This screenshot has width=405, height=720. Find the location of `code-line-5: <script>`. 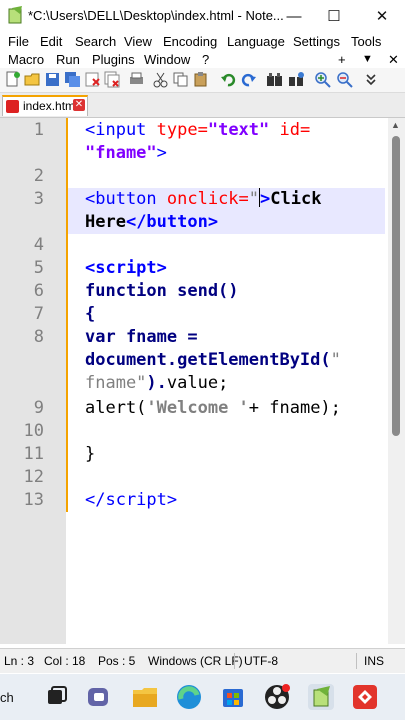

code-line-5: <script> is located at coordinates (126, 268).